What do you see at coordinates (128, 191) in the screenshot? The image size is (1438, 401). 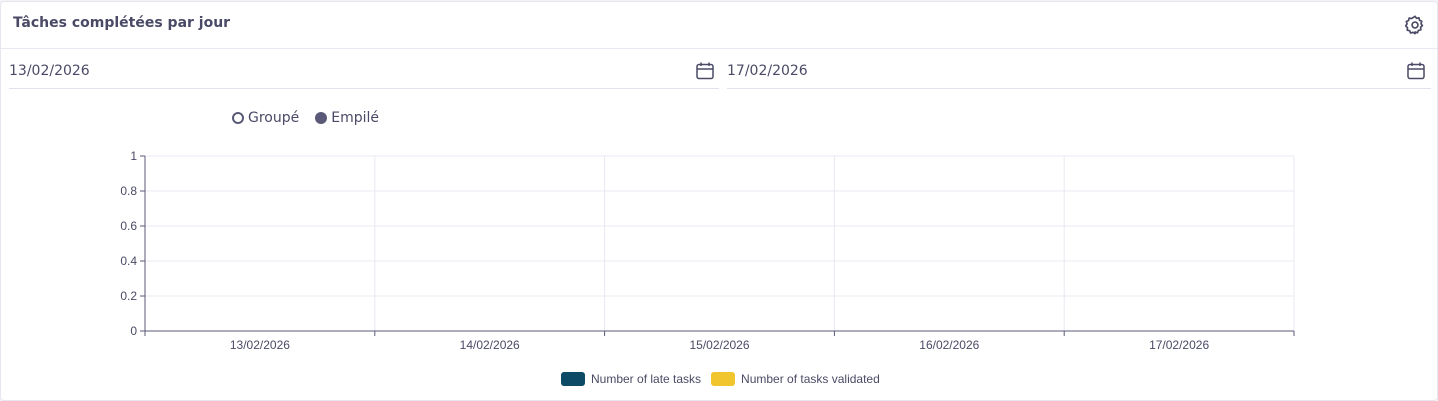 I see `y-tick-label: 0.8` at bounding box center [128, 191].